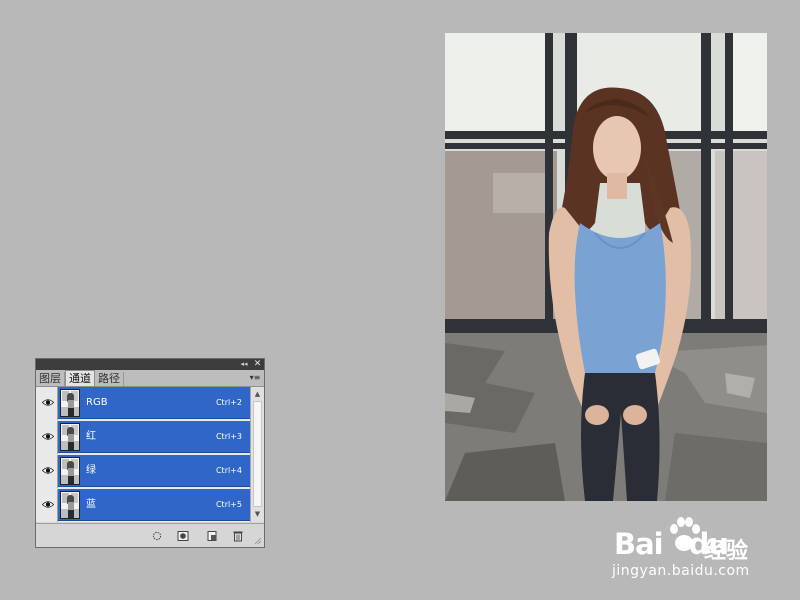 The image size is (800, 600). Describe the element at coordinates (228, 436) in the screenshot. I see `channel-shortcut: Ctrl+3` at that location.